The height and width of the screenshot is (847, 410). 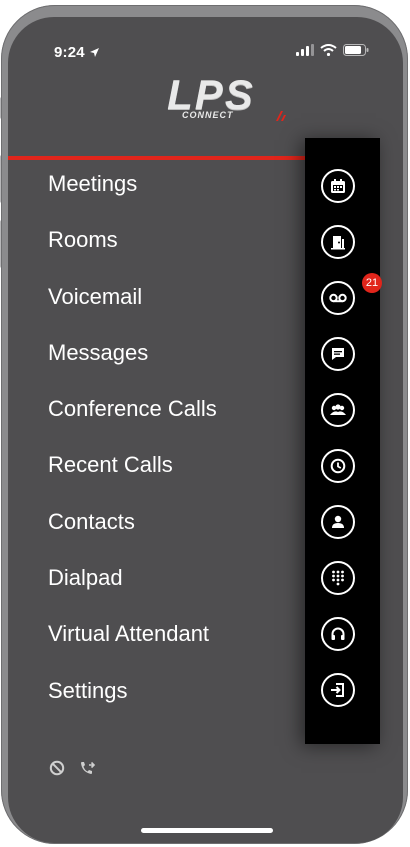 What do you see at coordinates (305, 50) in the screenshot?
I see `signal-icon` at bounding box center [305, 50].